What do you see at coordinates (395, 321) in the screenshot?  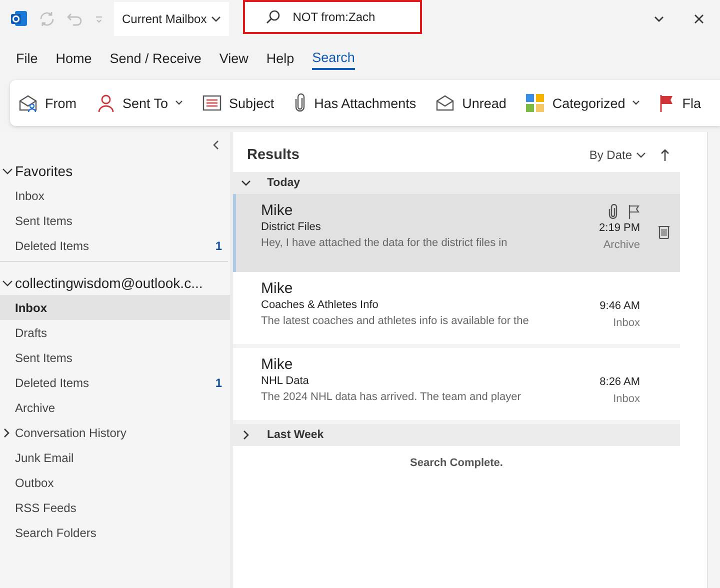 I see `message-preview: The latest coaches and athletes info is available for the` at bounding box center [395, 321].